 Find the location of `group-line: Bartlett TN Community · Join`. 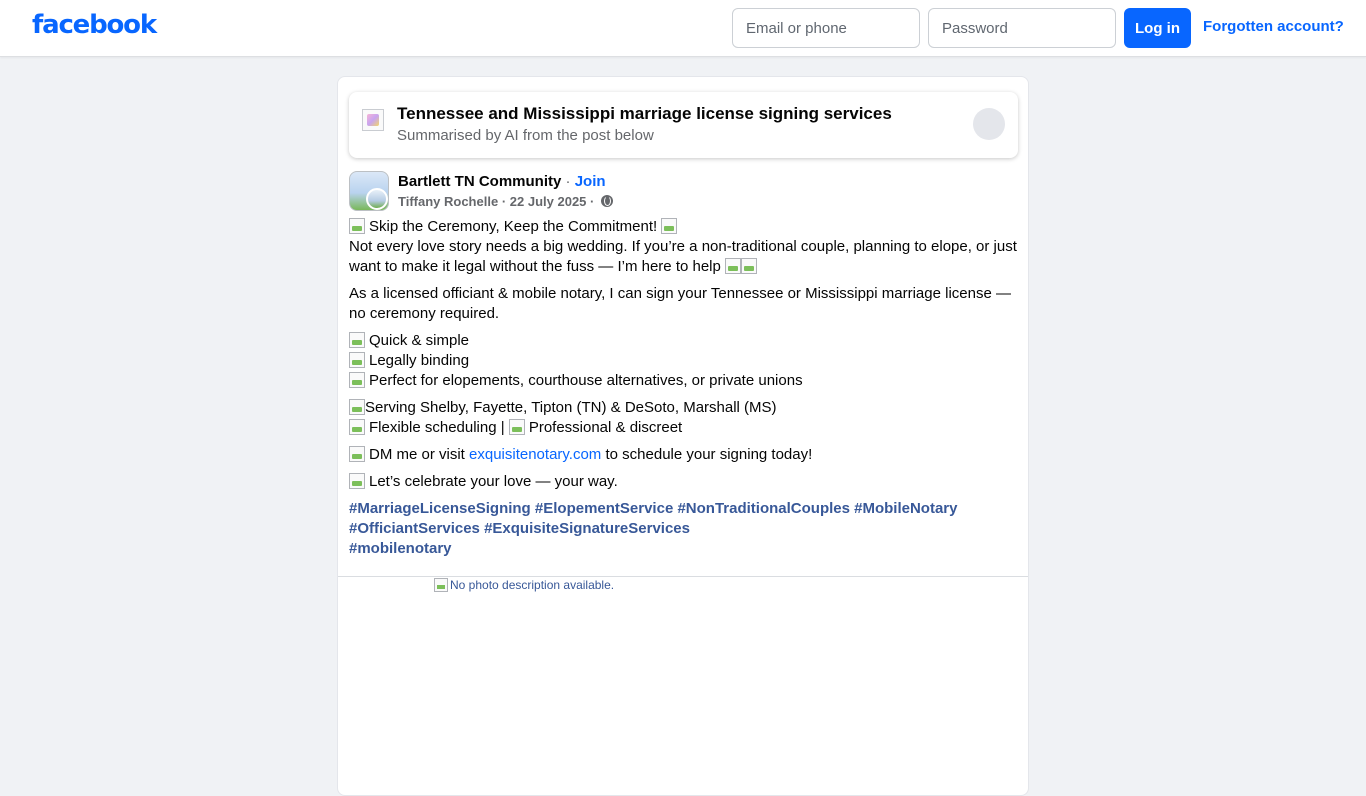

group-line: Bartlett TN Community · Join is located at coordinates (502, 181).